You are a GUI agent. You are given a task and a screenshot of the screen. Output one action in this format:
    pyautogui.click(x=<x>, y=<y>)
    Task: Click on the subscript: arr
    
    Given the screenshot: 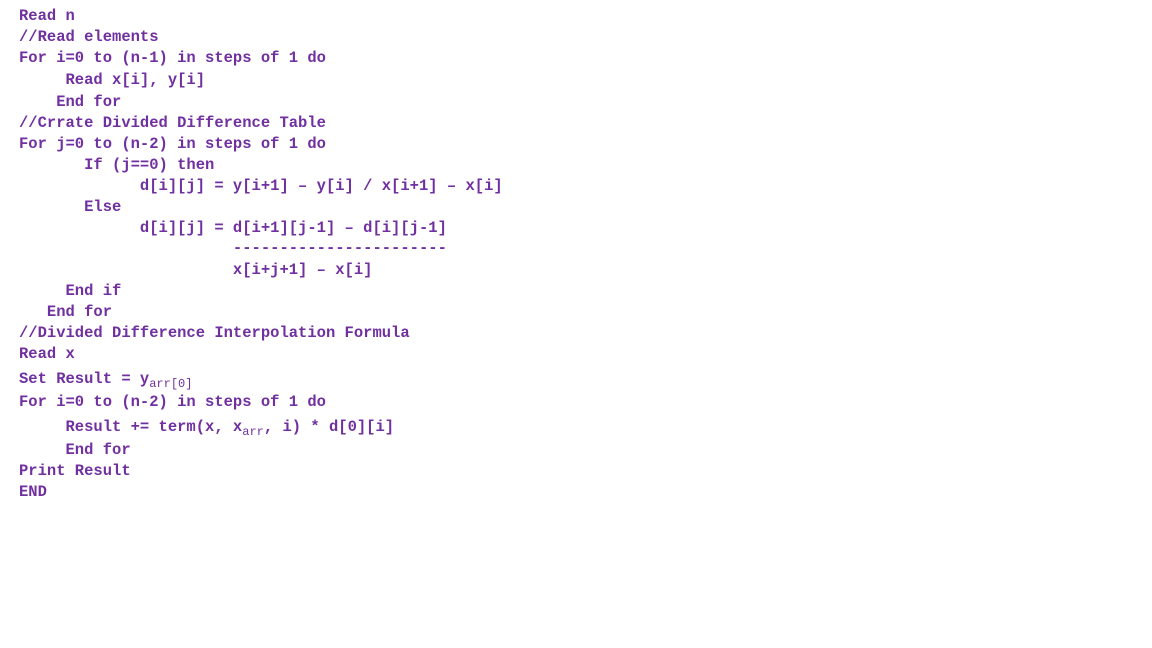 What is the action you would take?
    pyautogui.click(x=253, y=432)
    